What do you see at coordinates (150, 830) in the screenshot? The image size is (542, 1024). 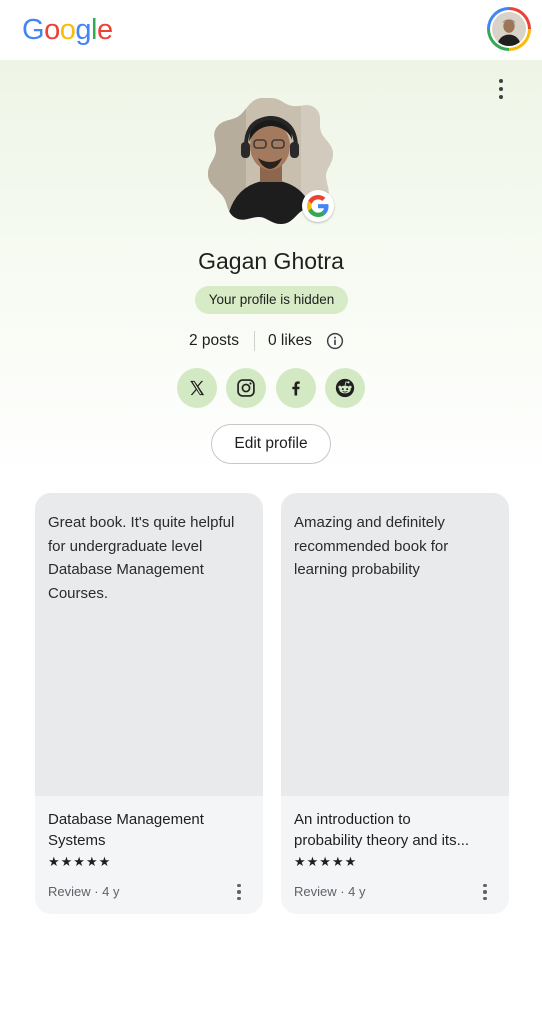 I see `book-title: Database Management Systems` at bounding box center [150, 830].